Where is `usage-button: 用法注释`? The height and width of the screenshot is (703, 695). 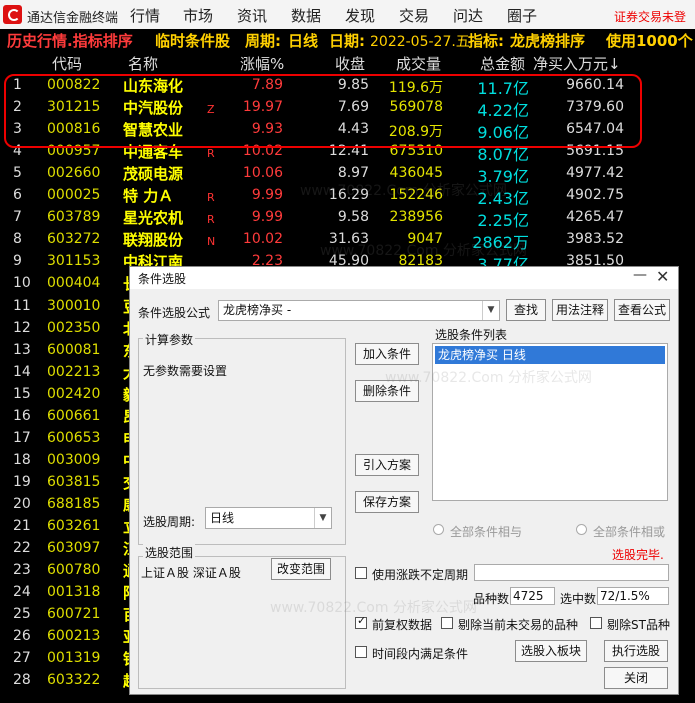 usage-button: 用法注释 is located at coordinates (580, 310).